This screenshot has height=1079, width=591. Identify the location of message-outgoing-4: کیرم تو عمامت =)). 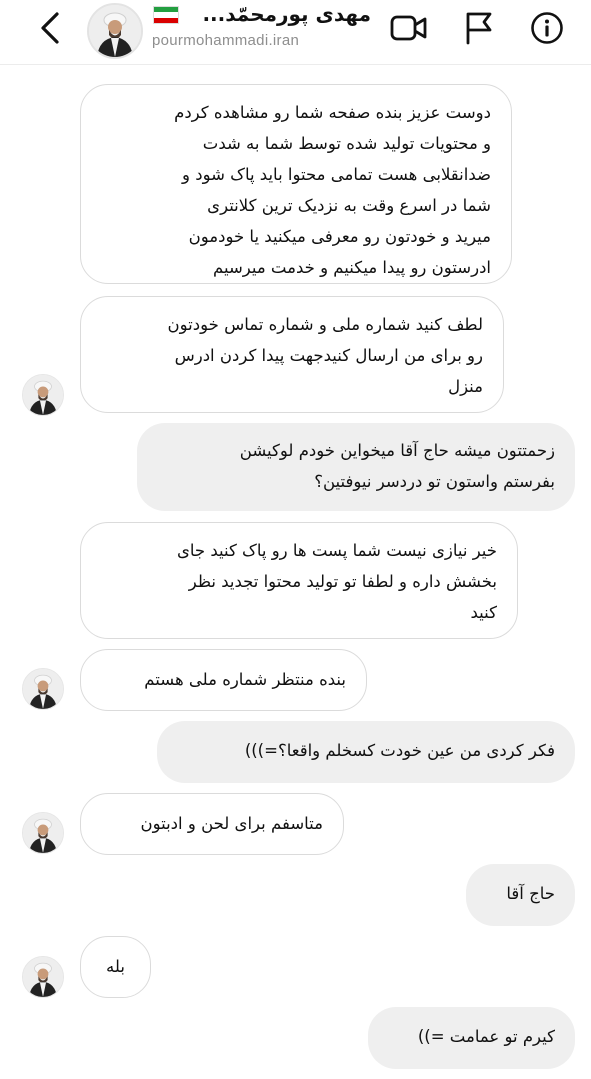
(471, 1038).